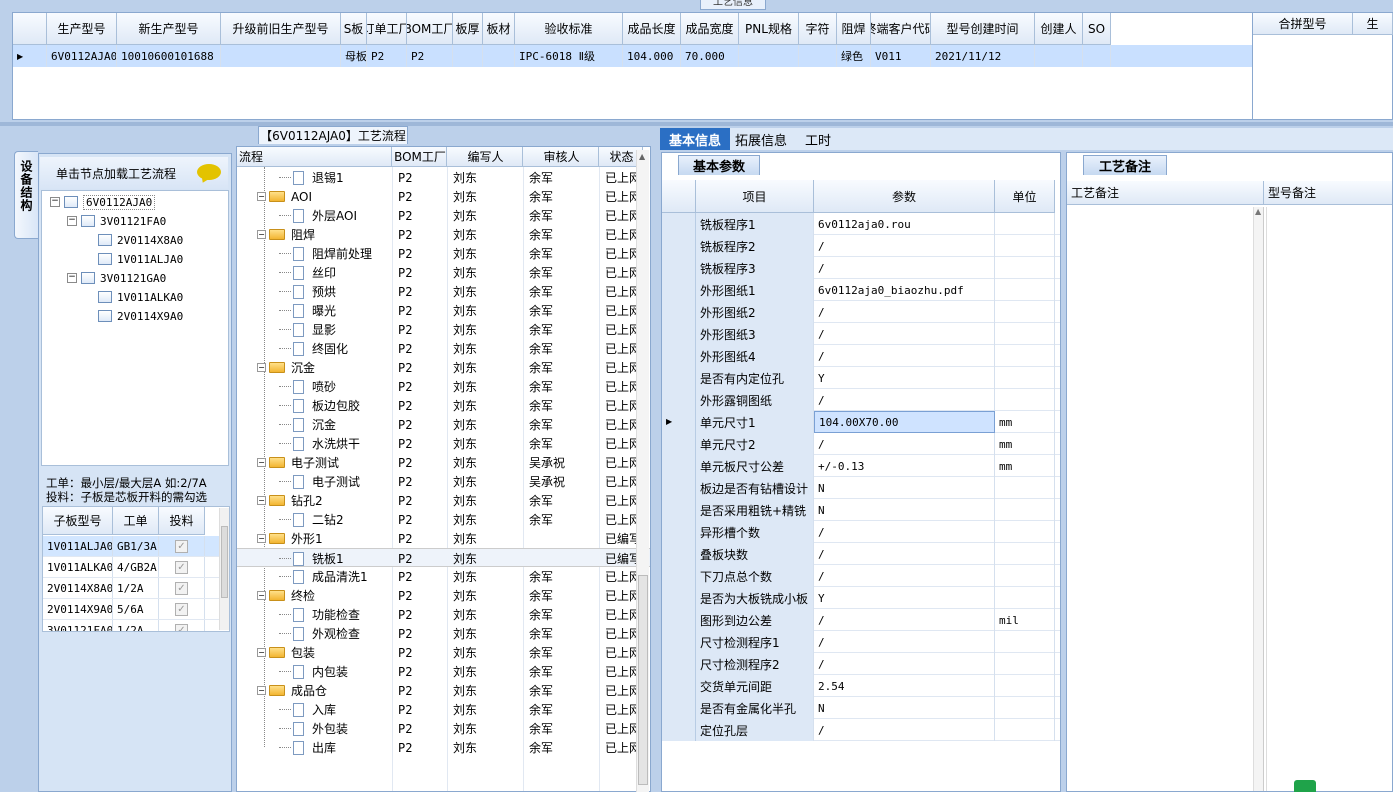 The width and height of the screenshot is (1393, 792). What do you see at coordinates (281, 29) in the screenshot?
I see `column-header: 升级前旧生产型号` at bounding box center [281, 29].